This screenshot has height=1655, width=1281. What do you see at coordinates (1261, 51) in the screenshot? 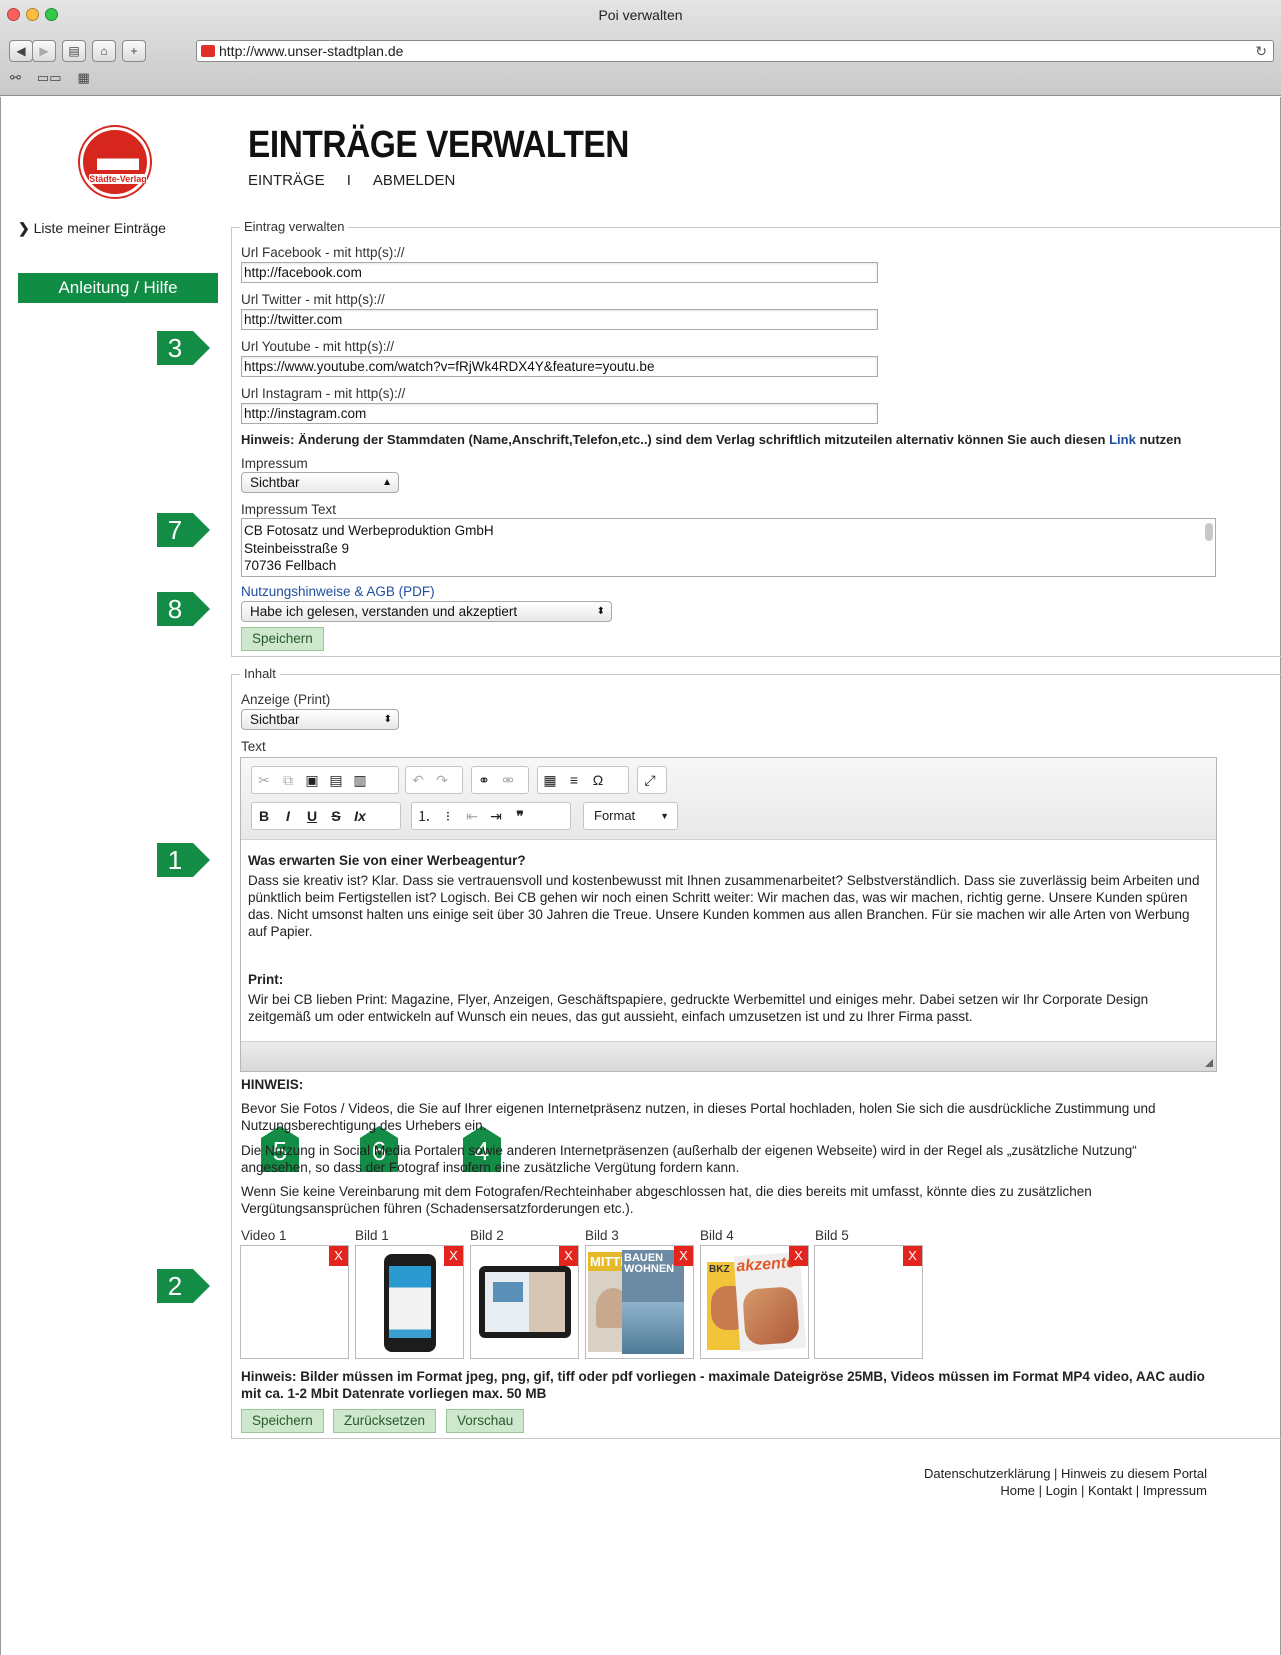
I see `reload-icon: ↻` at bounding box center [1261, 51].